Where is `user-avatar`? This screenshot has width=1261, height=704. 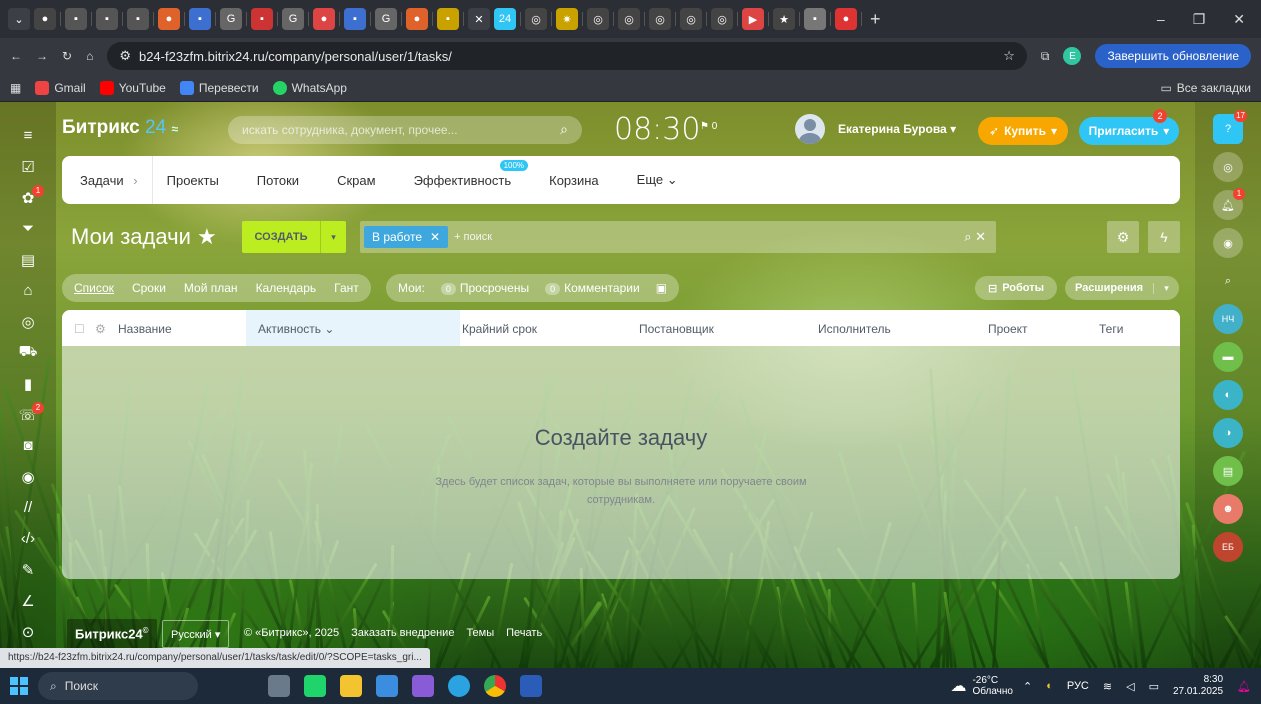 user-avatar is located at coordinates (810, 129).